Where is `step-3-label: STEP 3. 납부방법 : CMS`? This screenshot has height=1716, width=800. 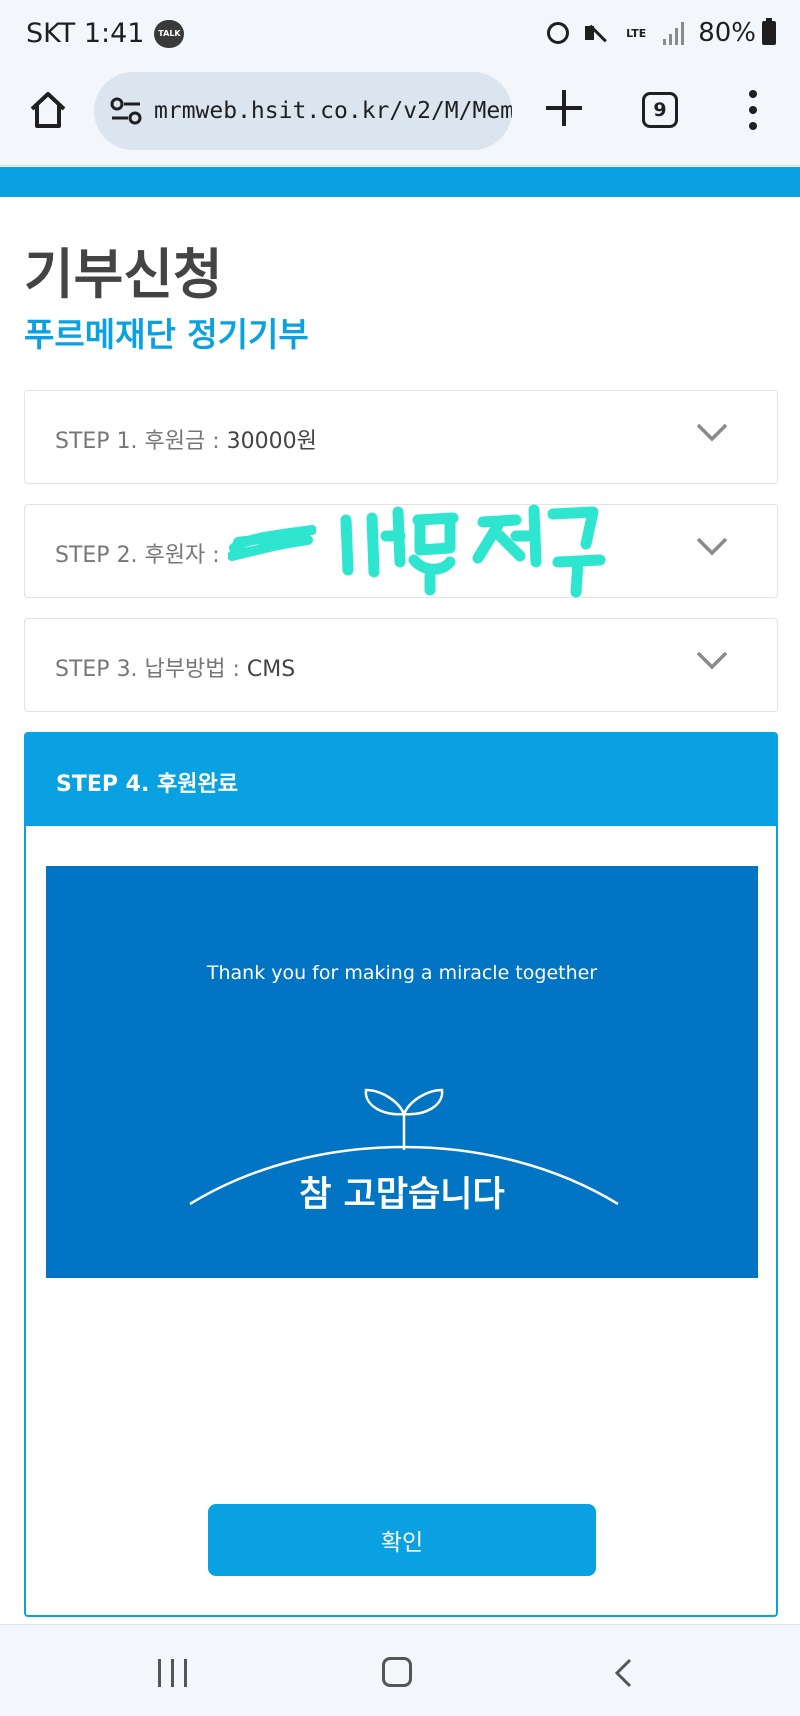
step-3-label: STEP 3. 납부방법 : CMS is located at coordinates (175, 667).